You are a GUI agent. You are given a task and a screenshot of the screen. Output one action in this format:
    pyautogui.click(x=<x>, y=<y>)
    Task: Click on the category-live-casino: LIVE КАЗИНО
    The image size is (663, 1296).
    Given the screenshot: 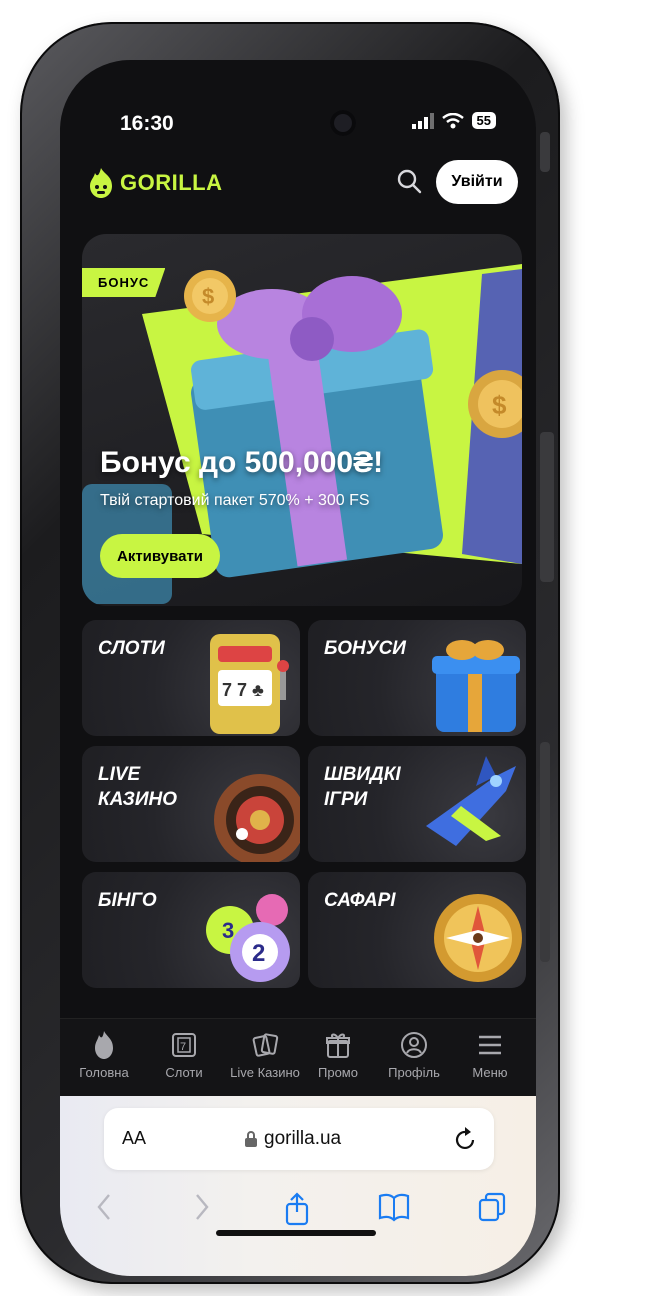 What is the action you would take?
    pyautogui.click(x=191, y=804)
    